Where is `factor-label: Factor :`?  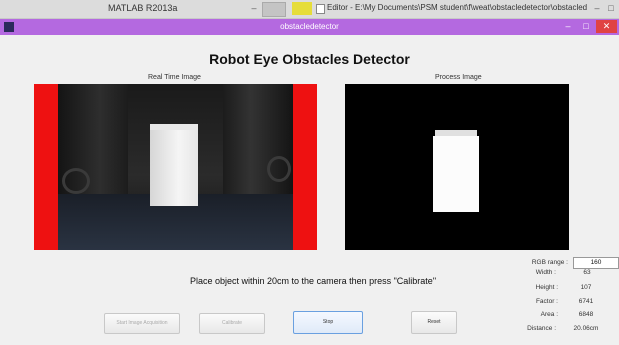
factor-label: Factor : is located at coordinates (546, 301).